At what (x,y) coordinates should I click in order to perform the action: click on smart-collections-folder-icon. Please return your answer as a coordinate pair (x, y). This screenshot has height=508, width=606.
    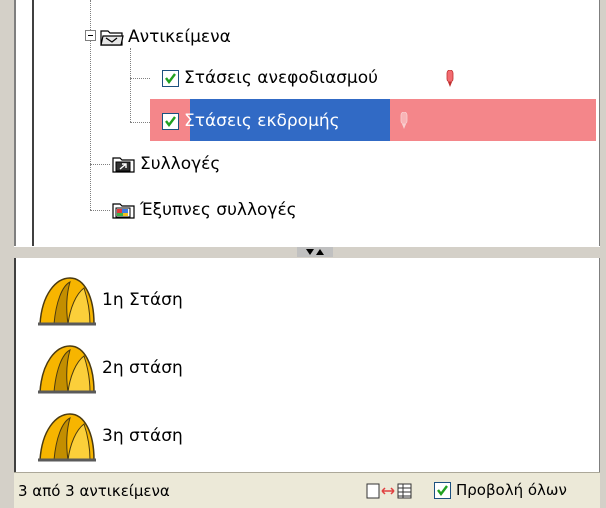
    Looking at the image, I should click on (124, 210).